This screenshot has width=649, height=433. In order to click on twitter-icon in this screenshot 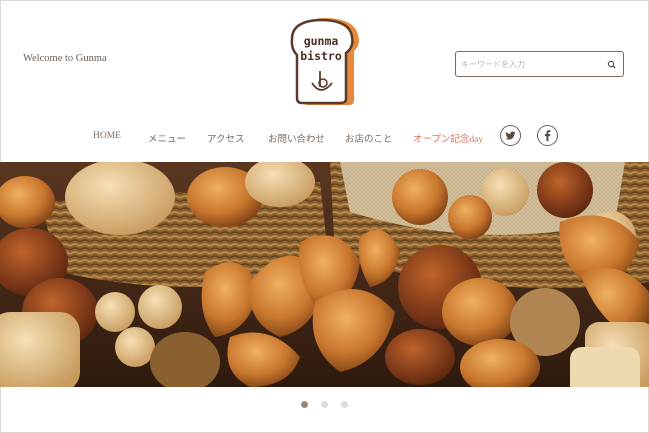, I will do `click(510, 135)`.